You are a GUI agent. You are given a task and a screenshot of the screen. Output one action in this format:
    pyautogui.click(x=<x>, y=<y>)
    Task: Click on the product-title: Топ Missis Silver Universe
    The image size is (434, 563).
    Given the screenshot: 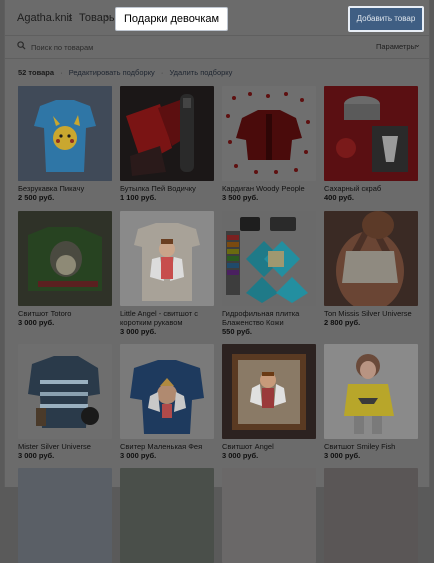 What is the action you would take?
    pyautogui.click(x=371, y=313)
    